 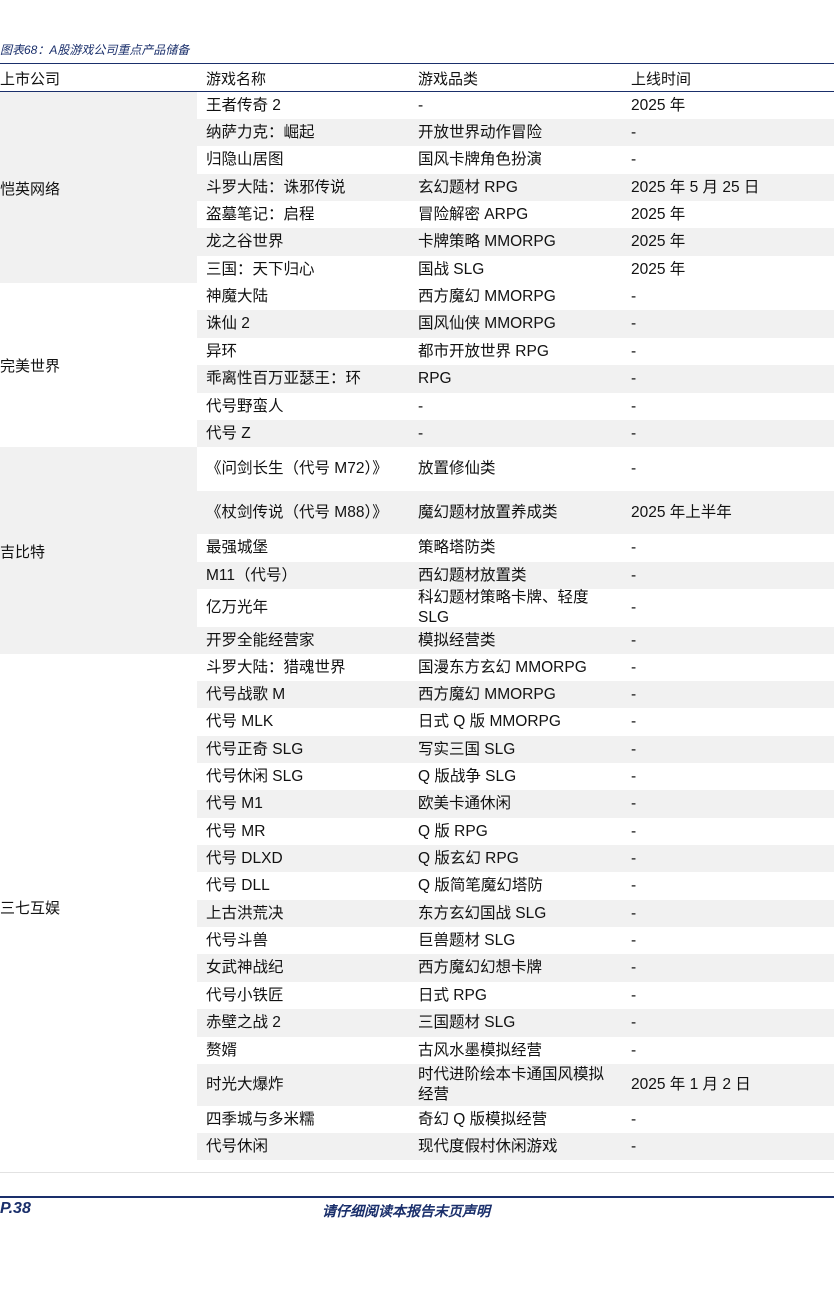 I want to click on table-row: 代号小铁匠 日式 RPG -, so click(x=515, y=995).